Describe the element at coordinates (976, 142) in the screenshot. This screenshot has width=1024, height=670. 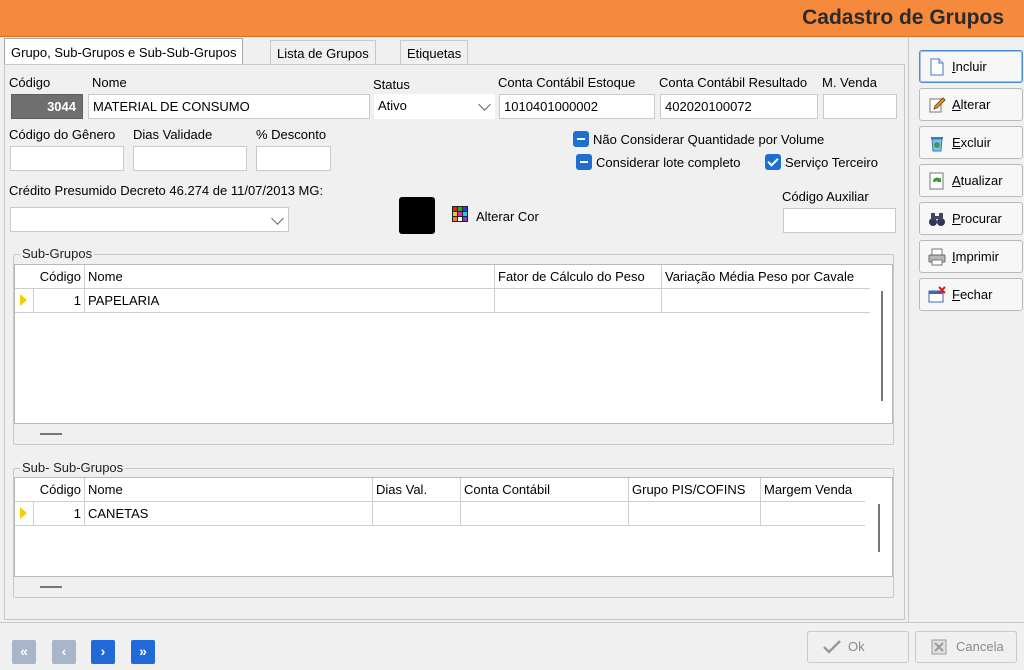
I see `excluir-label: xcluir` at that location.